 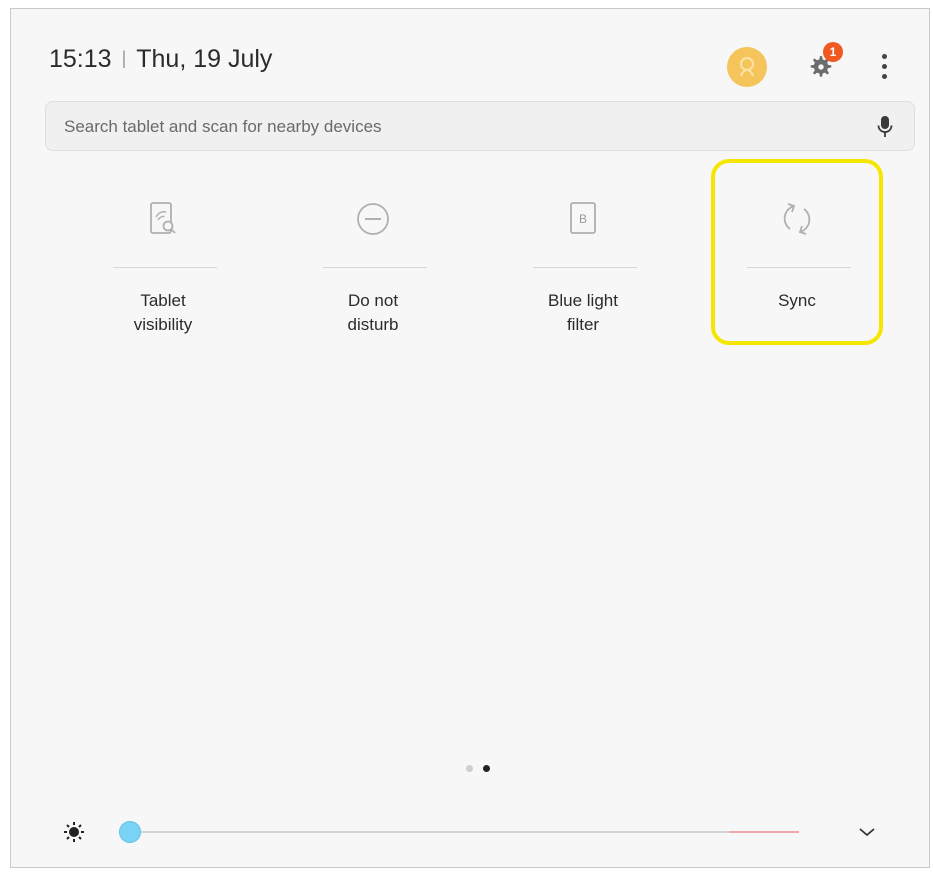 What do you see at coordinates (80, 59) in the screenshot?
I see `clock: 15:13` at bounding box center [80, 59].